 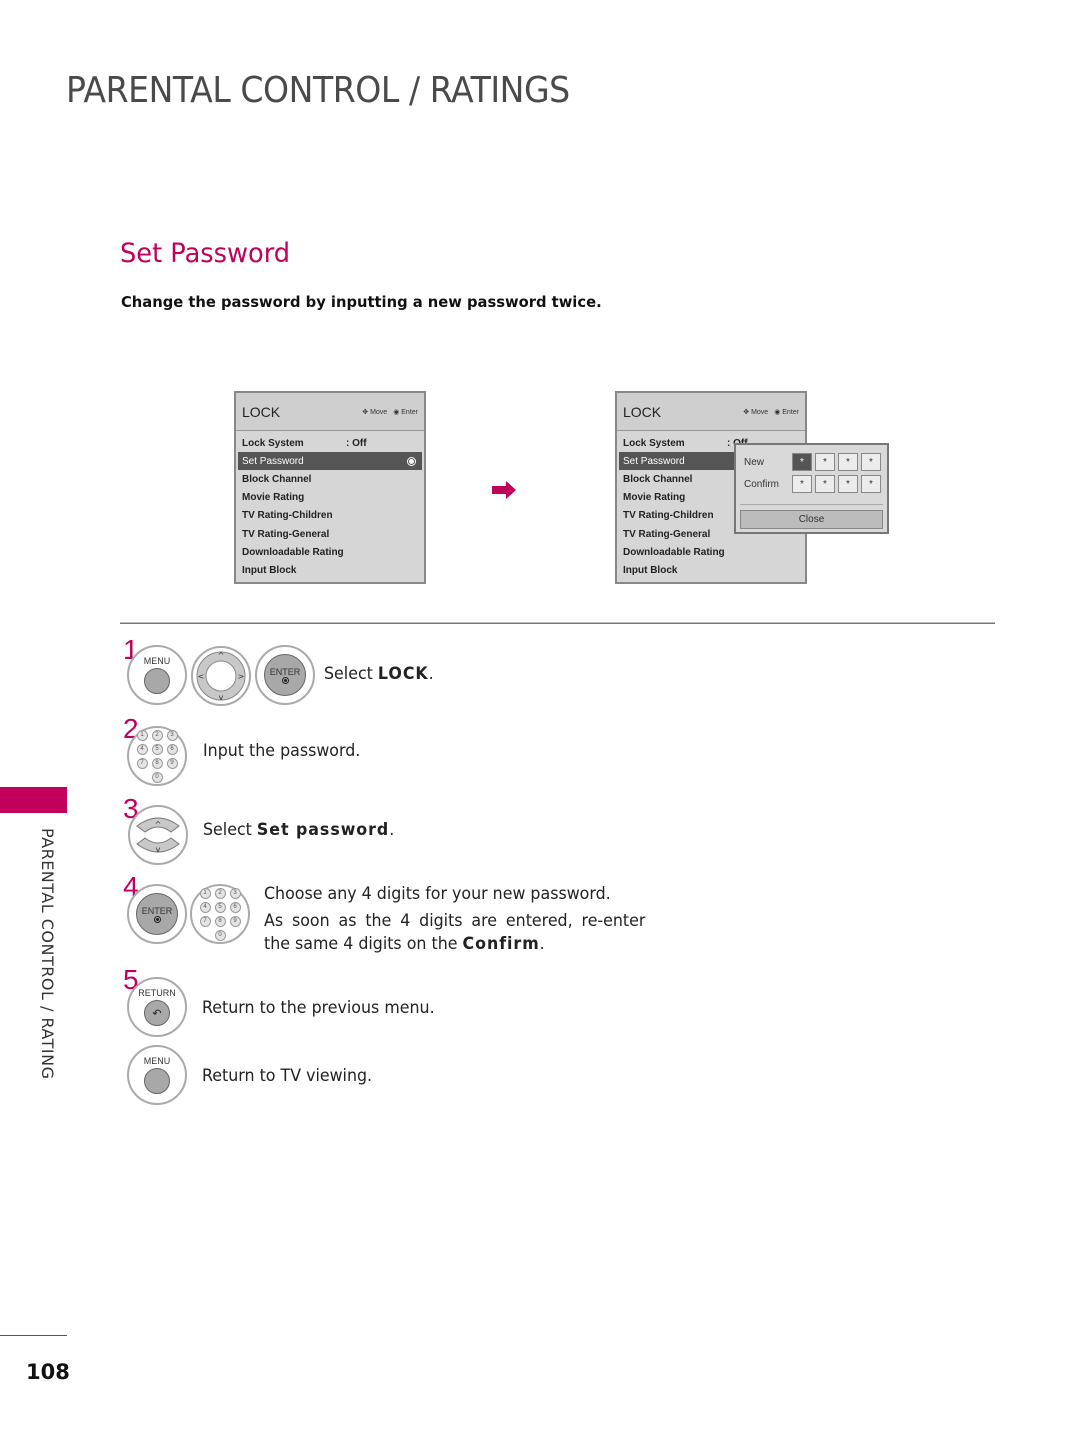 What do you see at coordinates (33, 1335) in the screenshot?
I see `footer-line` at bounding box center [33, 1335].